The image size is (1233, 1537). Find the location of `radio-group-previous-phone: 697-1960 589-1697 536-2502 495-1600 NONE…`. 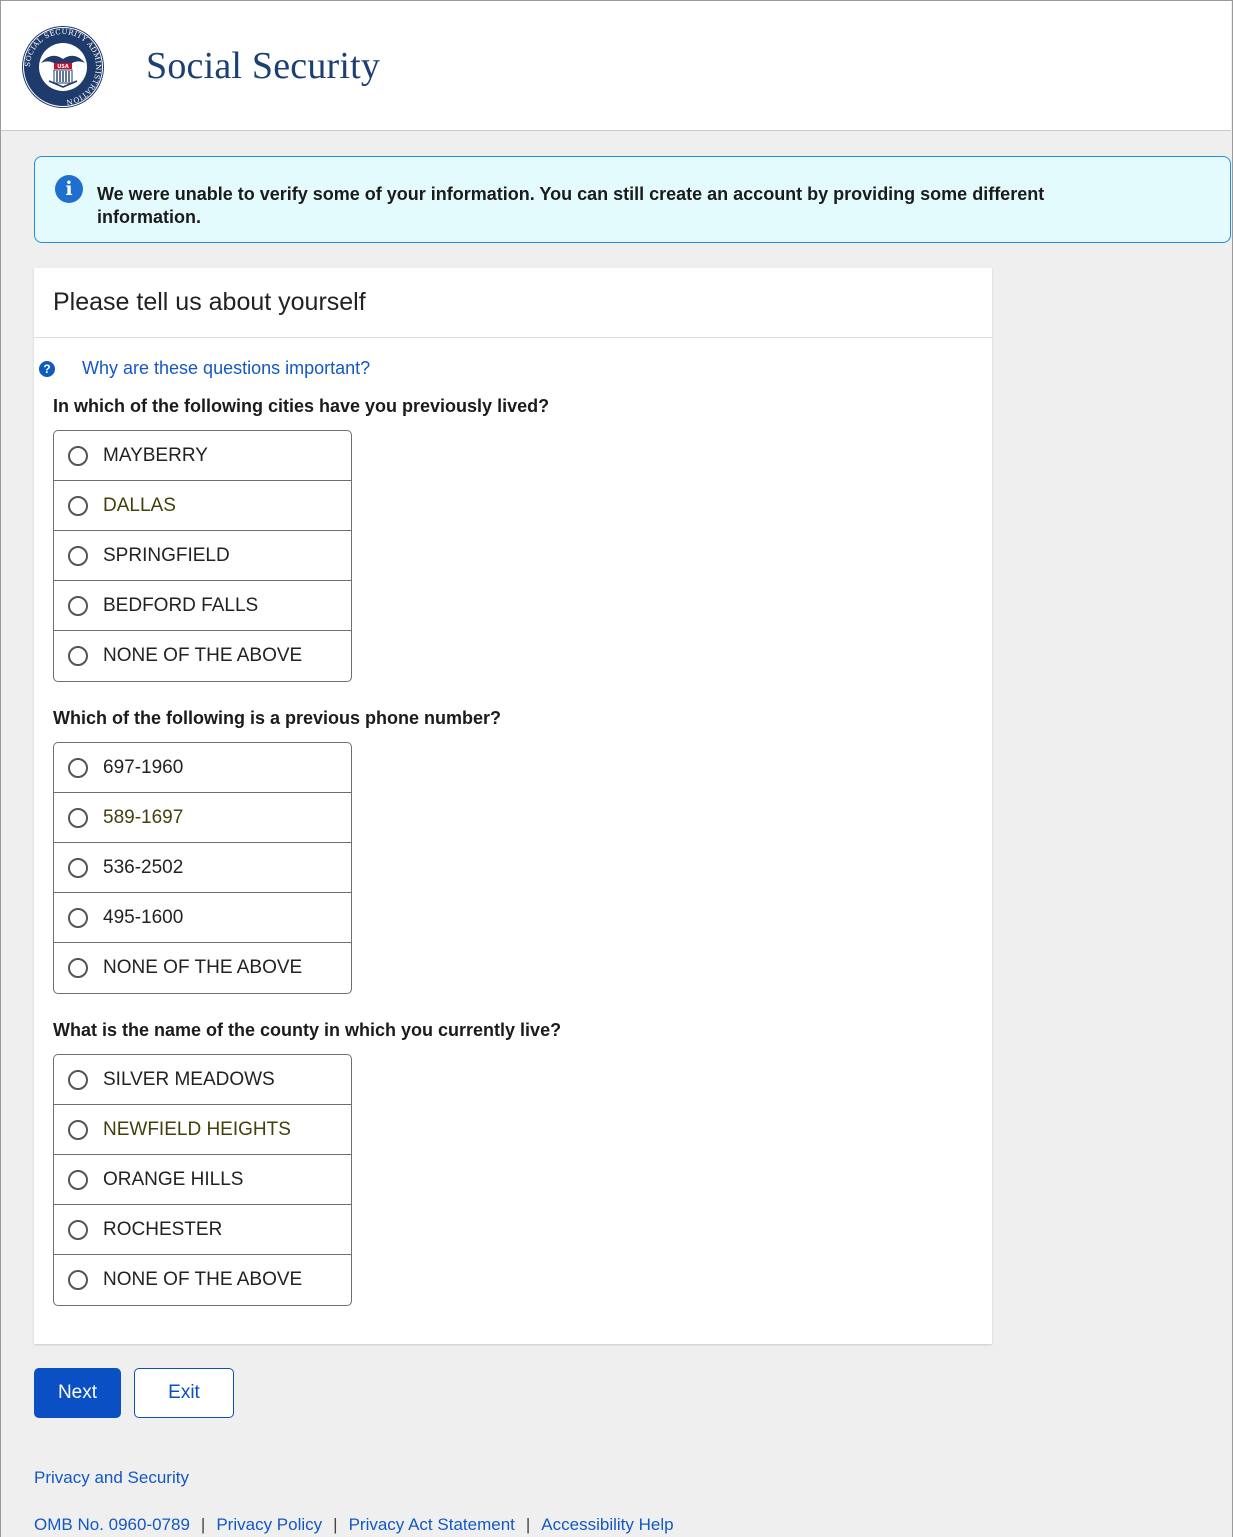

radio-group-previous-phone: 697-1960 589-1697 536-2502 495-1600 NONE… is located at coordinates (202, 868).